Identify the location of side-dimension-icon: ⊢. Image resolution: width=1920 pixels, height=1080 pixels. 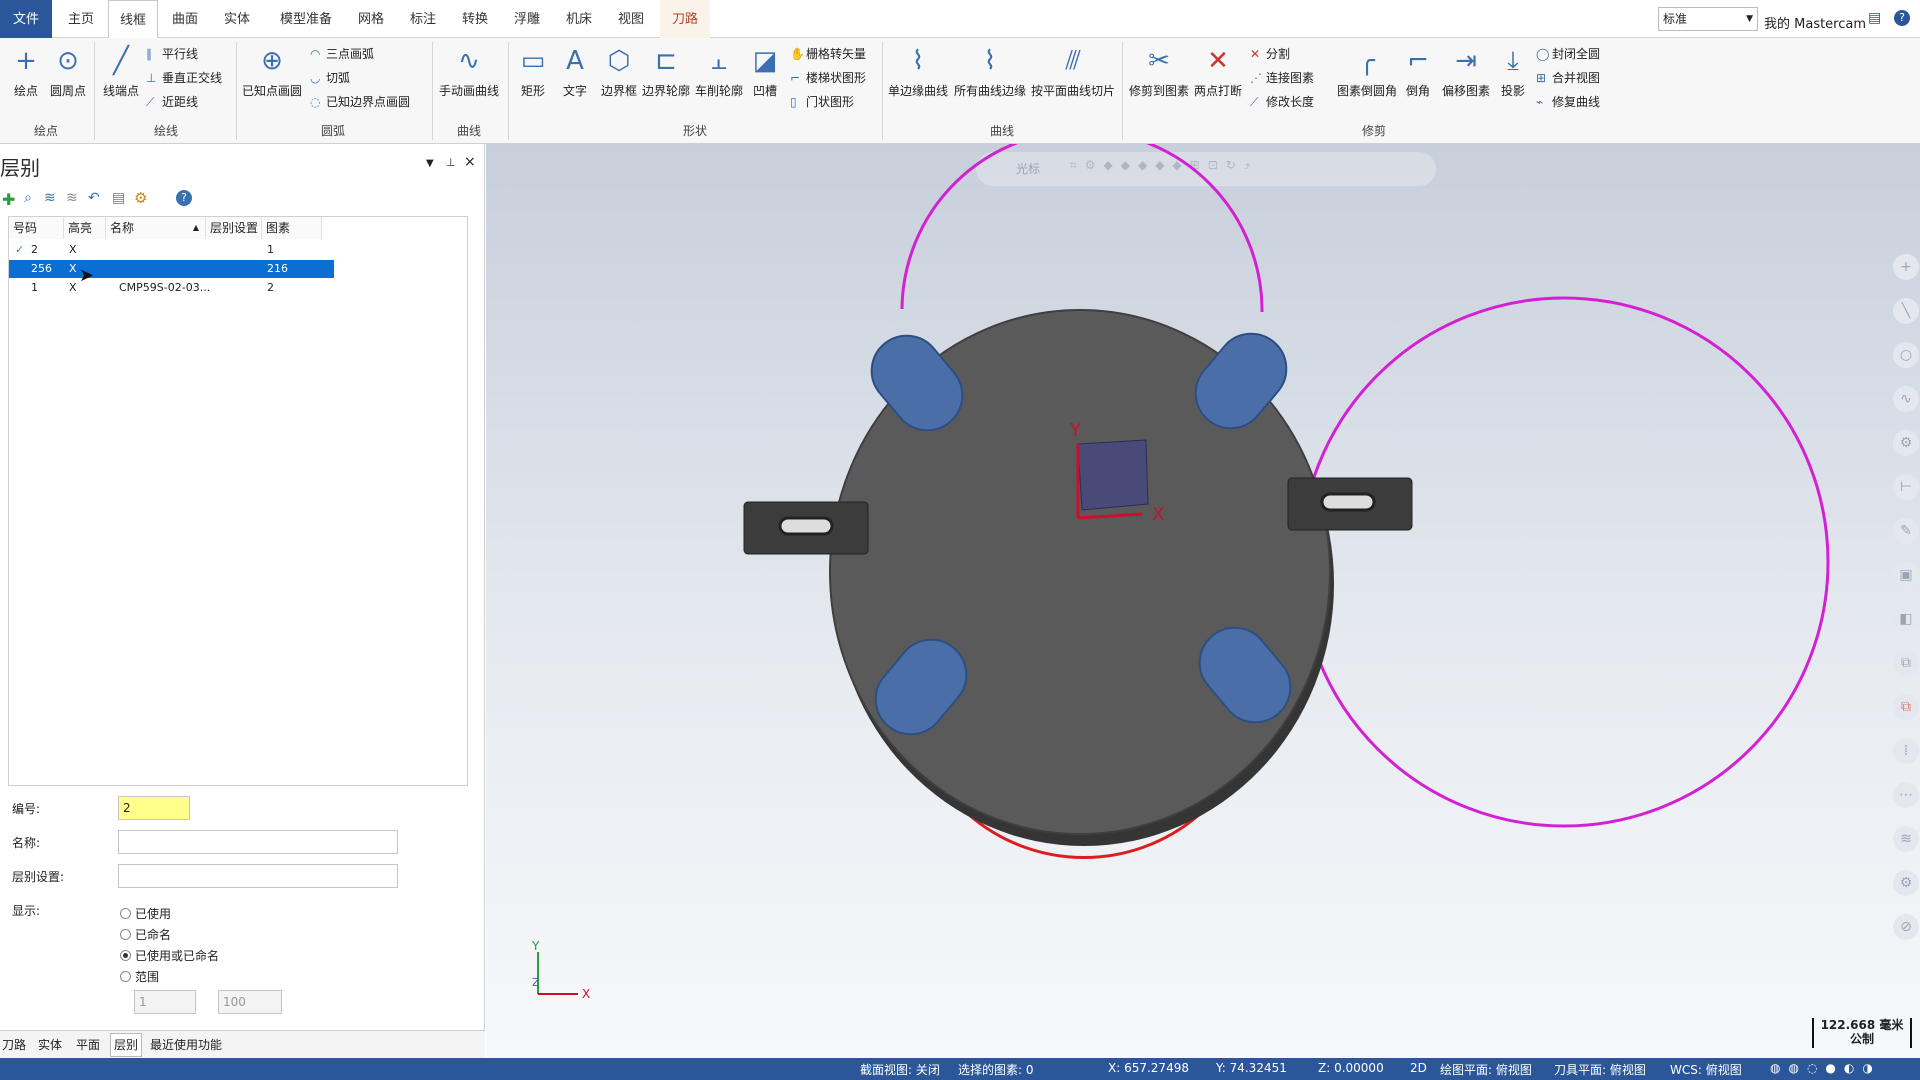
(1906, 487).